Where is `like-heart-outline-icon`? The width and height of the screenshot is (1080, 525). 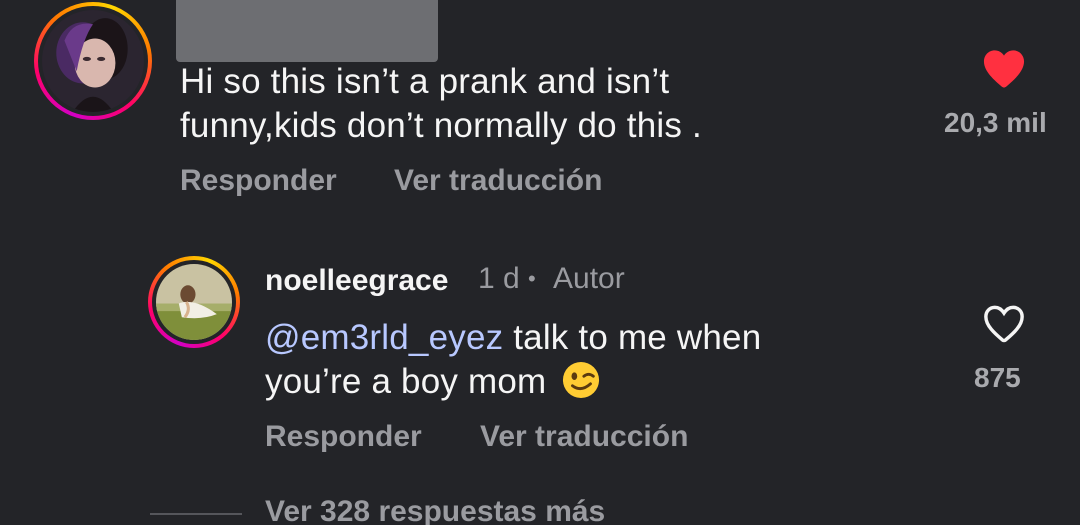 like-heart-outline-icon is located at coordinates (1004, 323).